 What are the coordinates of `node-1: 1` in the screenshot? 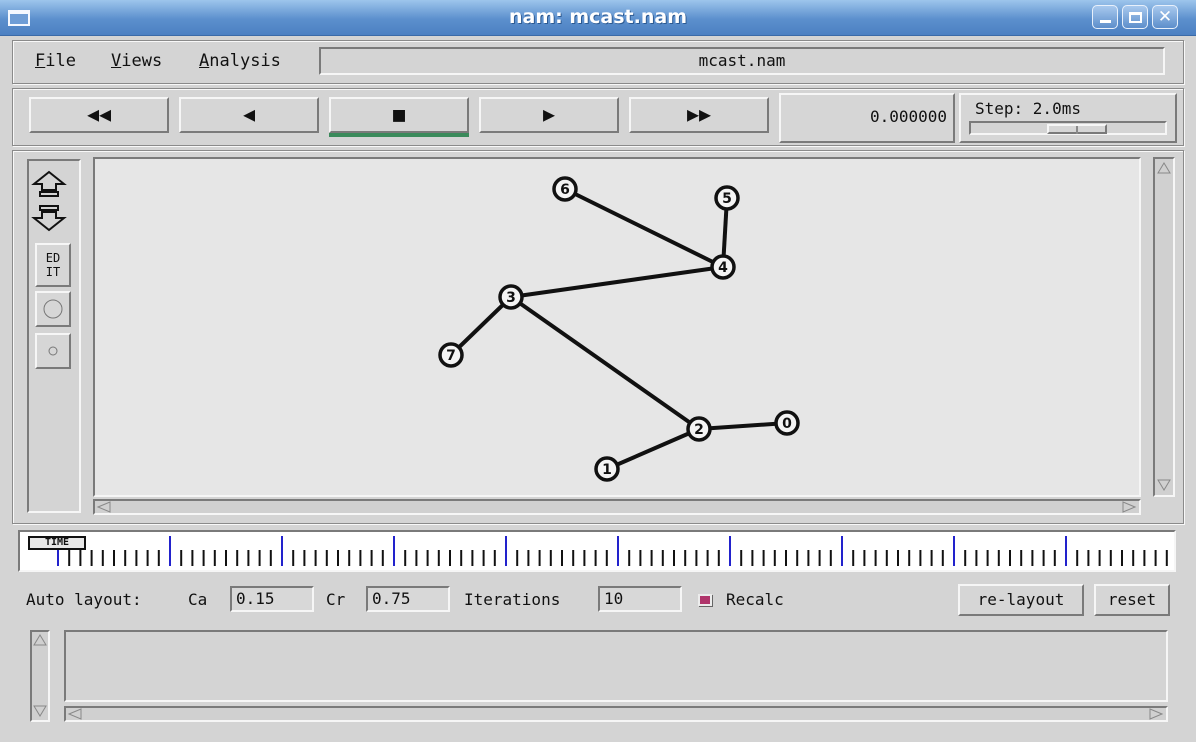 It's located at (607, 469).